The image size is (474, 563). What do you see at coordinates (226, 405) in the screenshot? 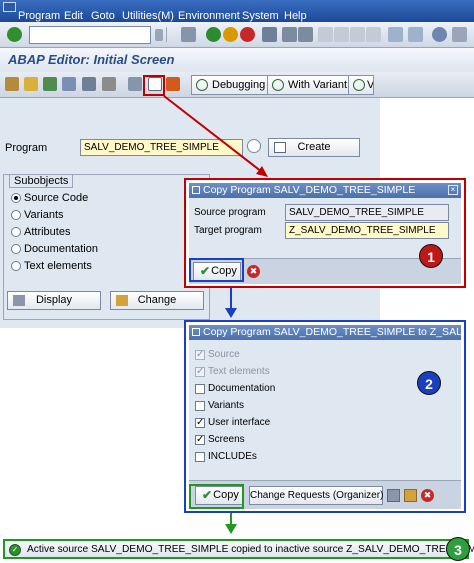
I see `checkbox-variants-label: Variants` at bounding box center [226, 405].